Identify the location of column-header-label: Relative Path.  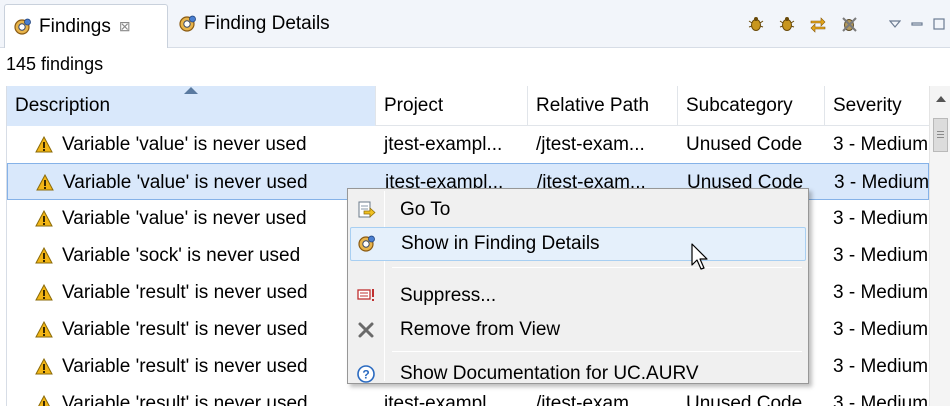
(593, 105).